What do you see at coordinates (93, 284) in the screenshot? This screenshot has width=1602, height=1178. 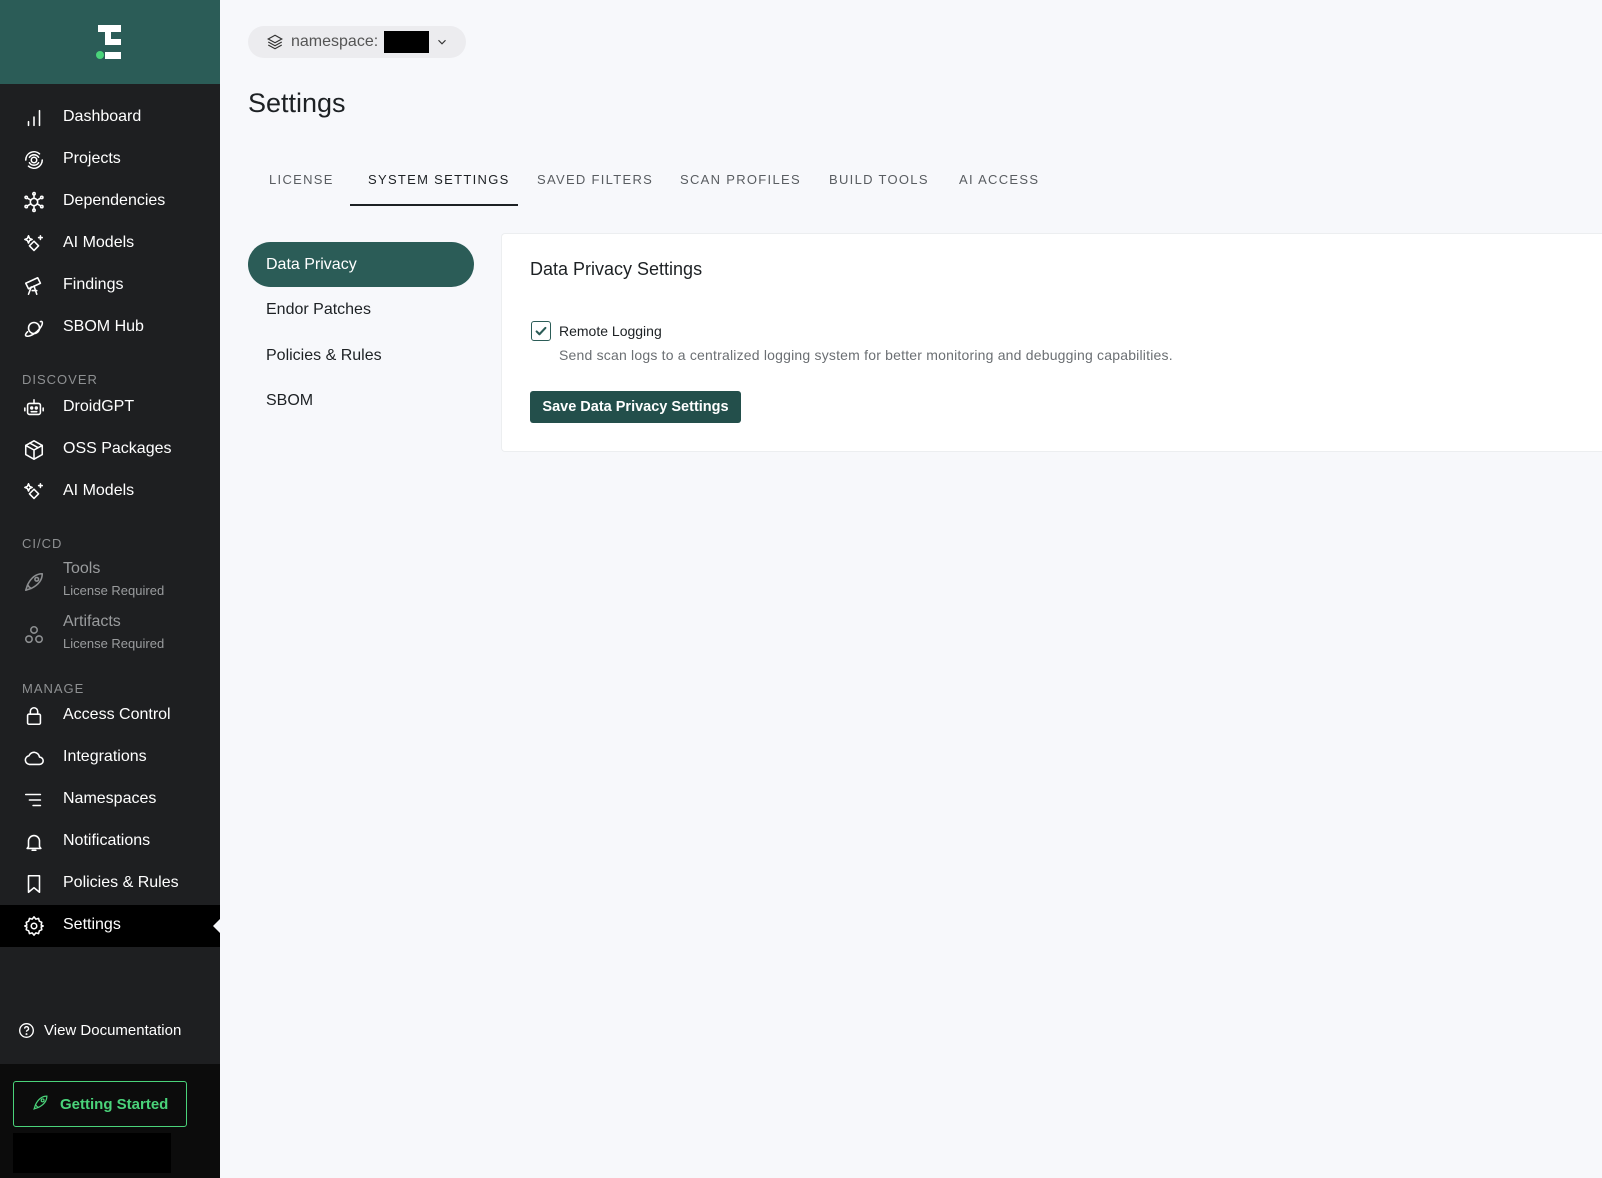 I see `sidebar-item-label: Findings` at bounding box center [93, 284].